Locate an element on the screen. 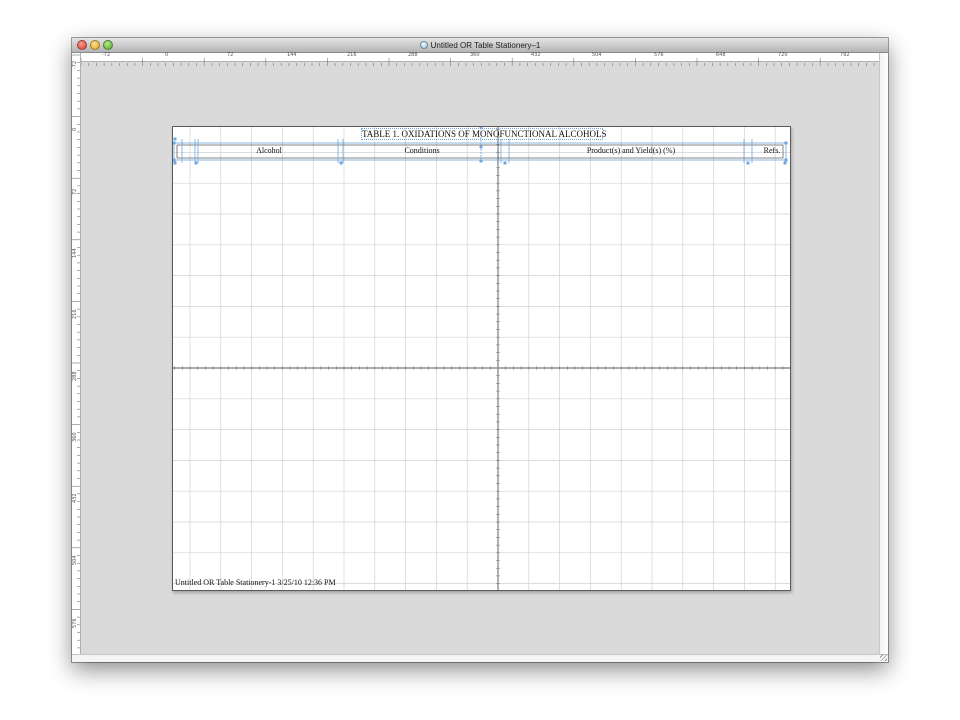 The width and height of the screenshot is (960, 720). vertical-ruler: -72 0 72 144 216 288 360 432 504 576 is located at coordinates (76, 354).